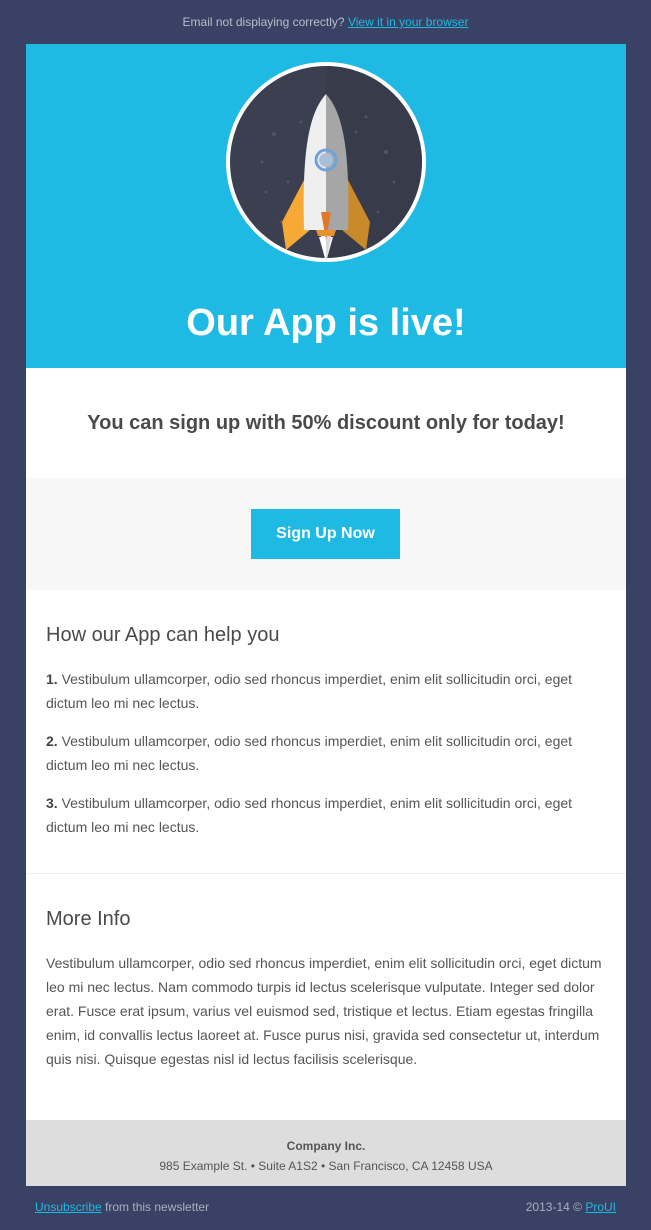 Image resolution: width=651 pixels, height=1230 pixels. I want to click on list-item-number: 3., so click(52, 803).